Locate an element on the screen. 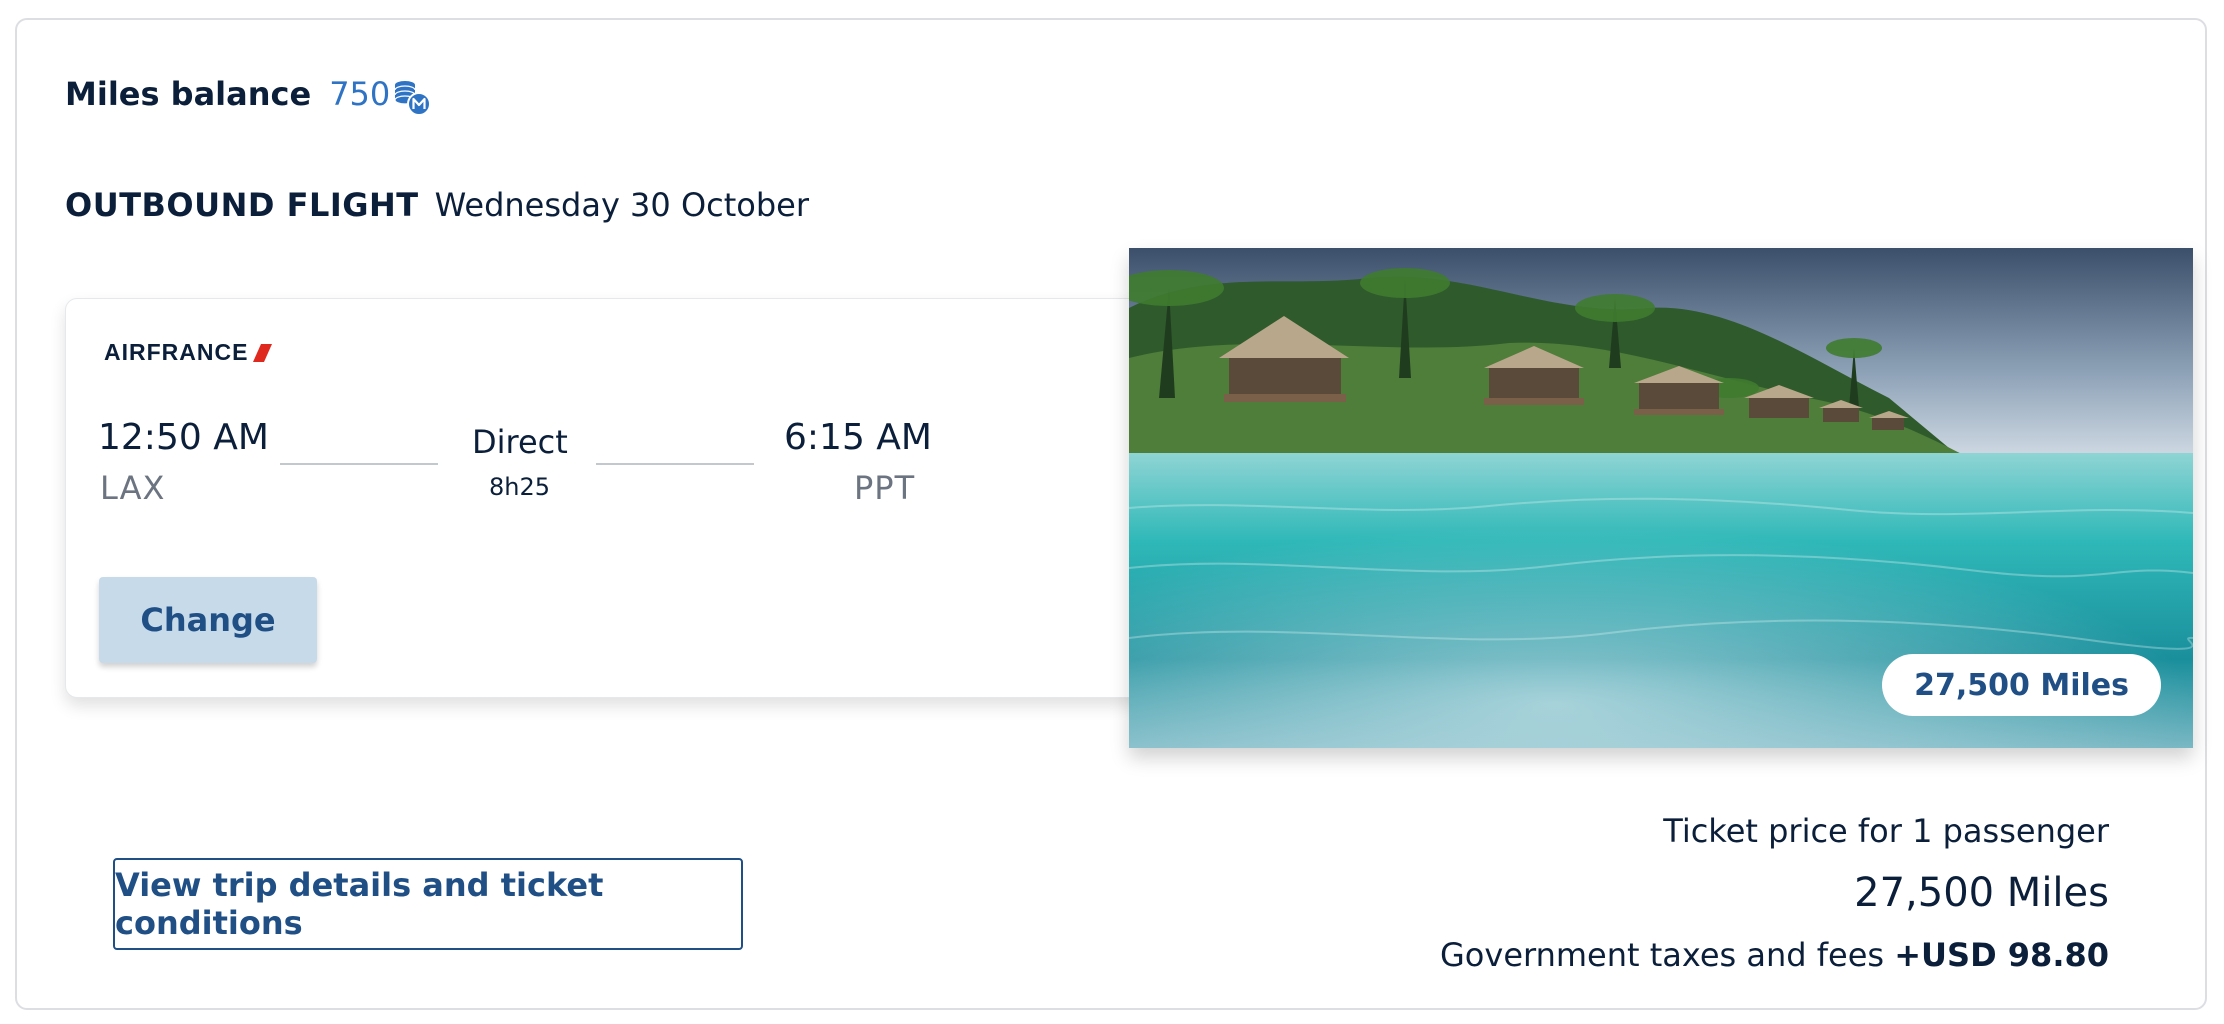 The height and width of the screenshot is (1024, 2224). arrival-time: 6:15 AM is located at coordinates (858, 437).